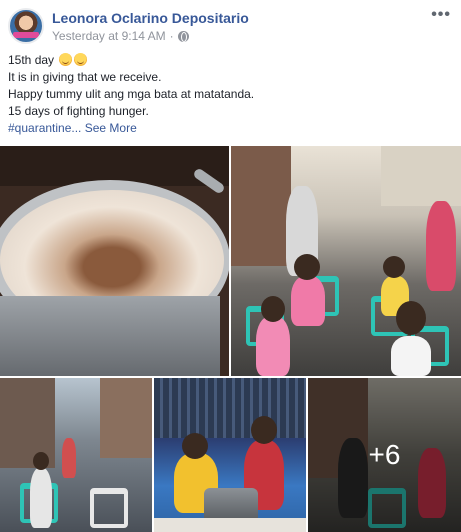  I want to click on author-name: Leonora Oclarino Depositario, so click(150, 18).